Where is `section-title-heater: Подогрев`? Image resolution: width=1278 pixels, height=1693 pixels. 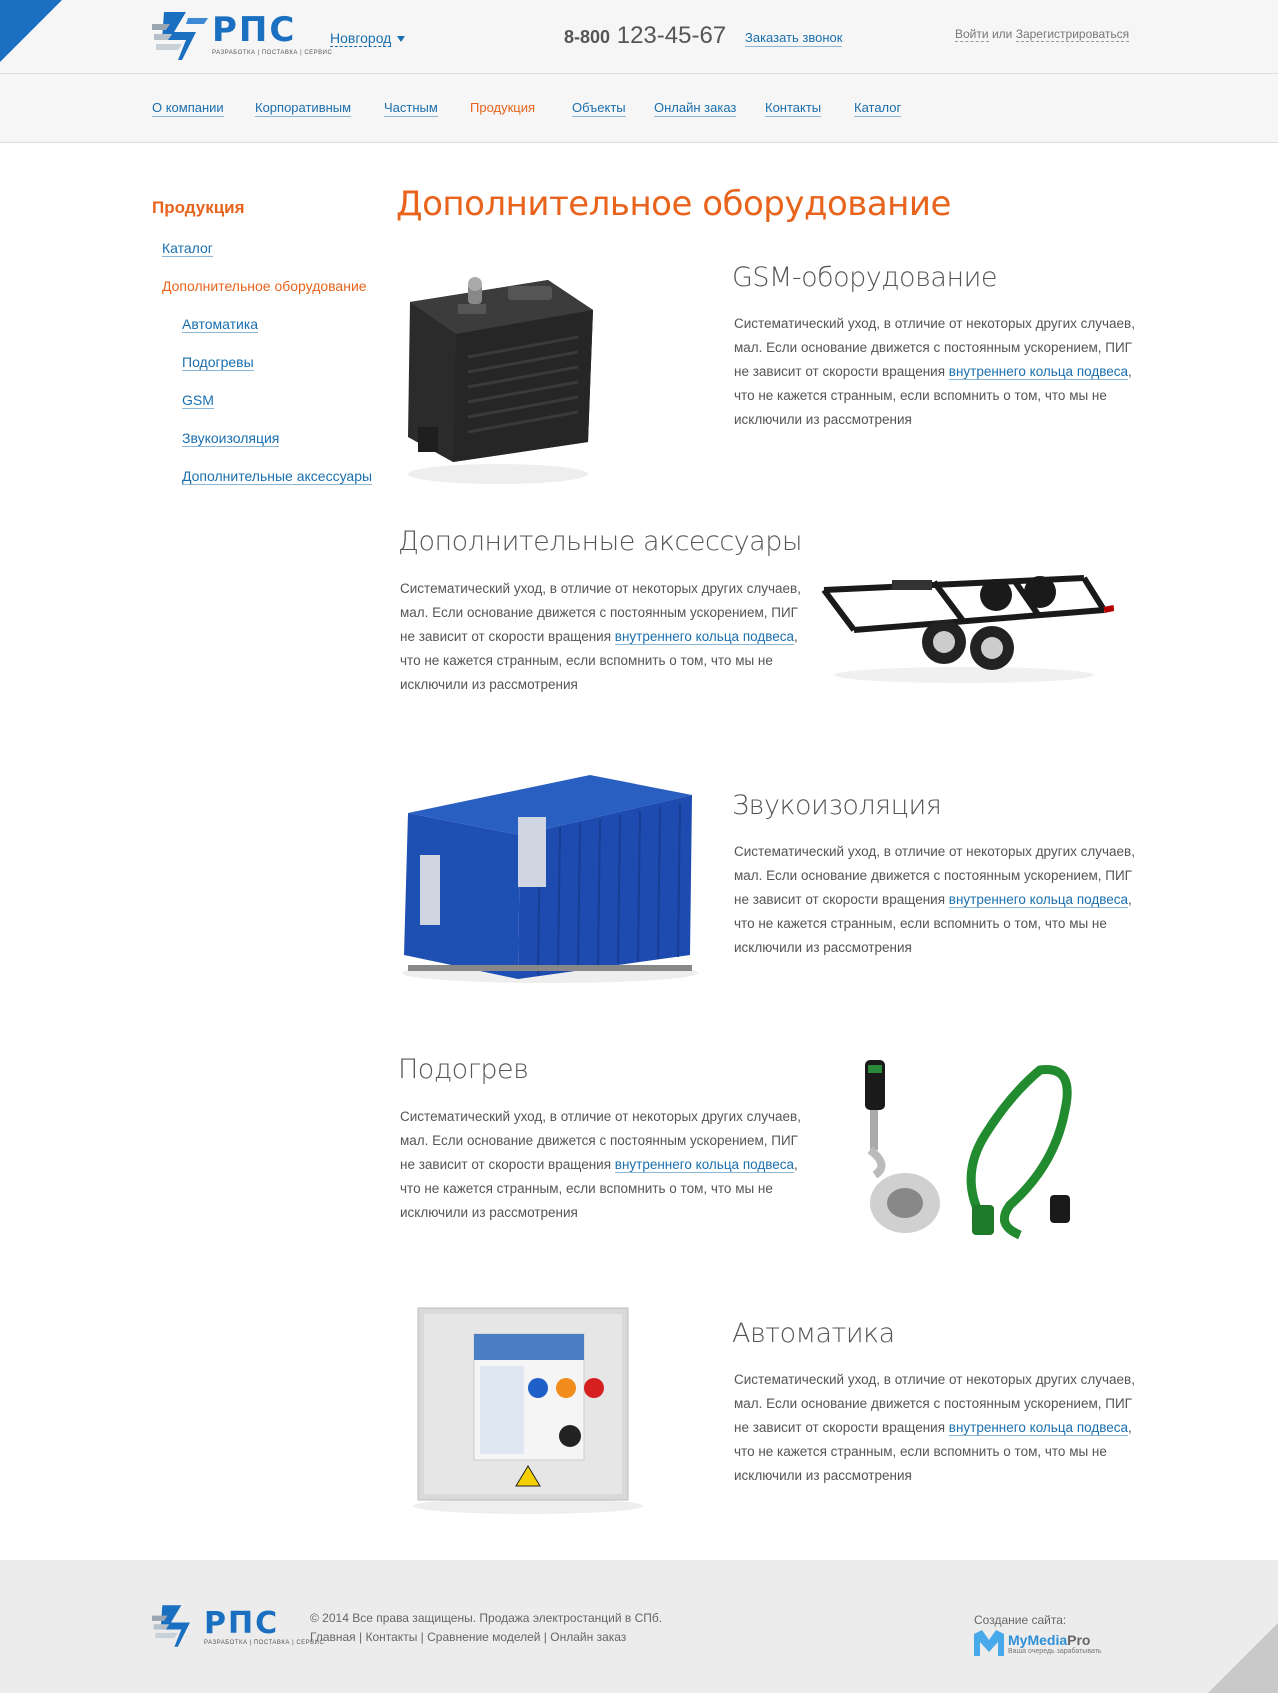 section-title-heater: Подогрев is located at coordinates (463, 1069).